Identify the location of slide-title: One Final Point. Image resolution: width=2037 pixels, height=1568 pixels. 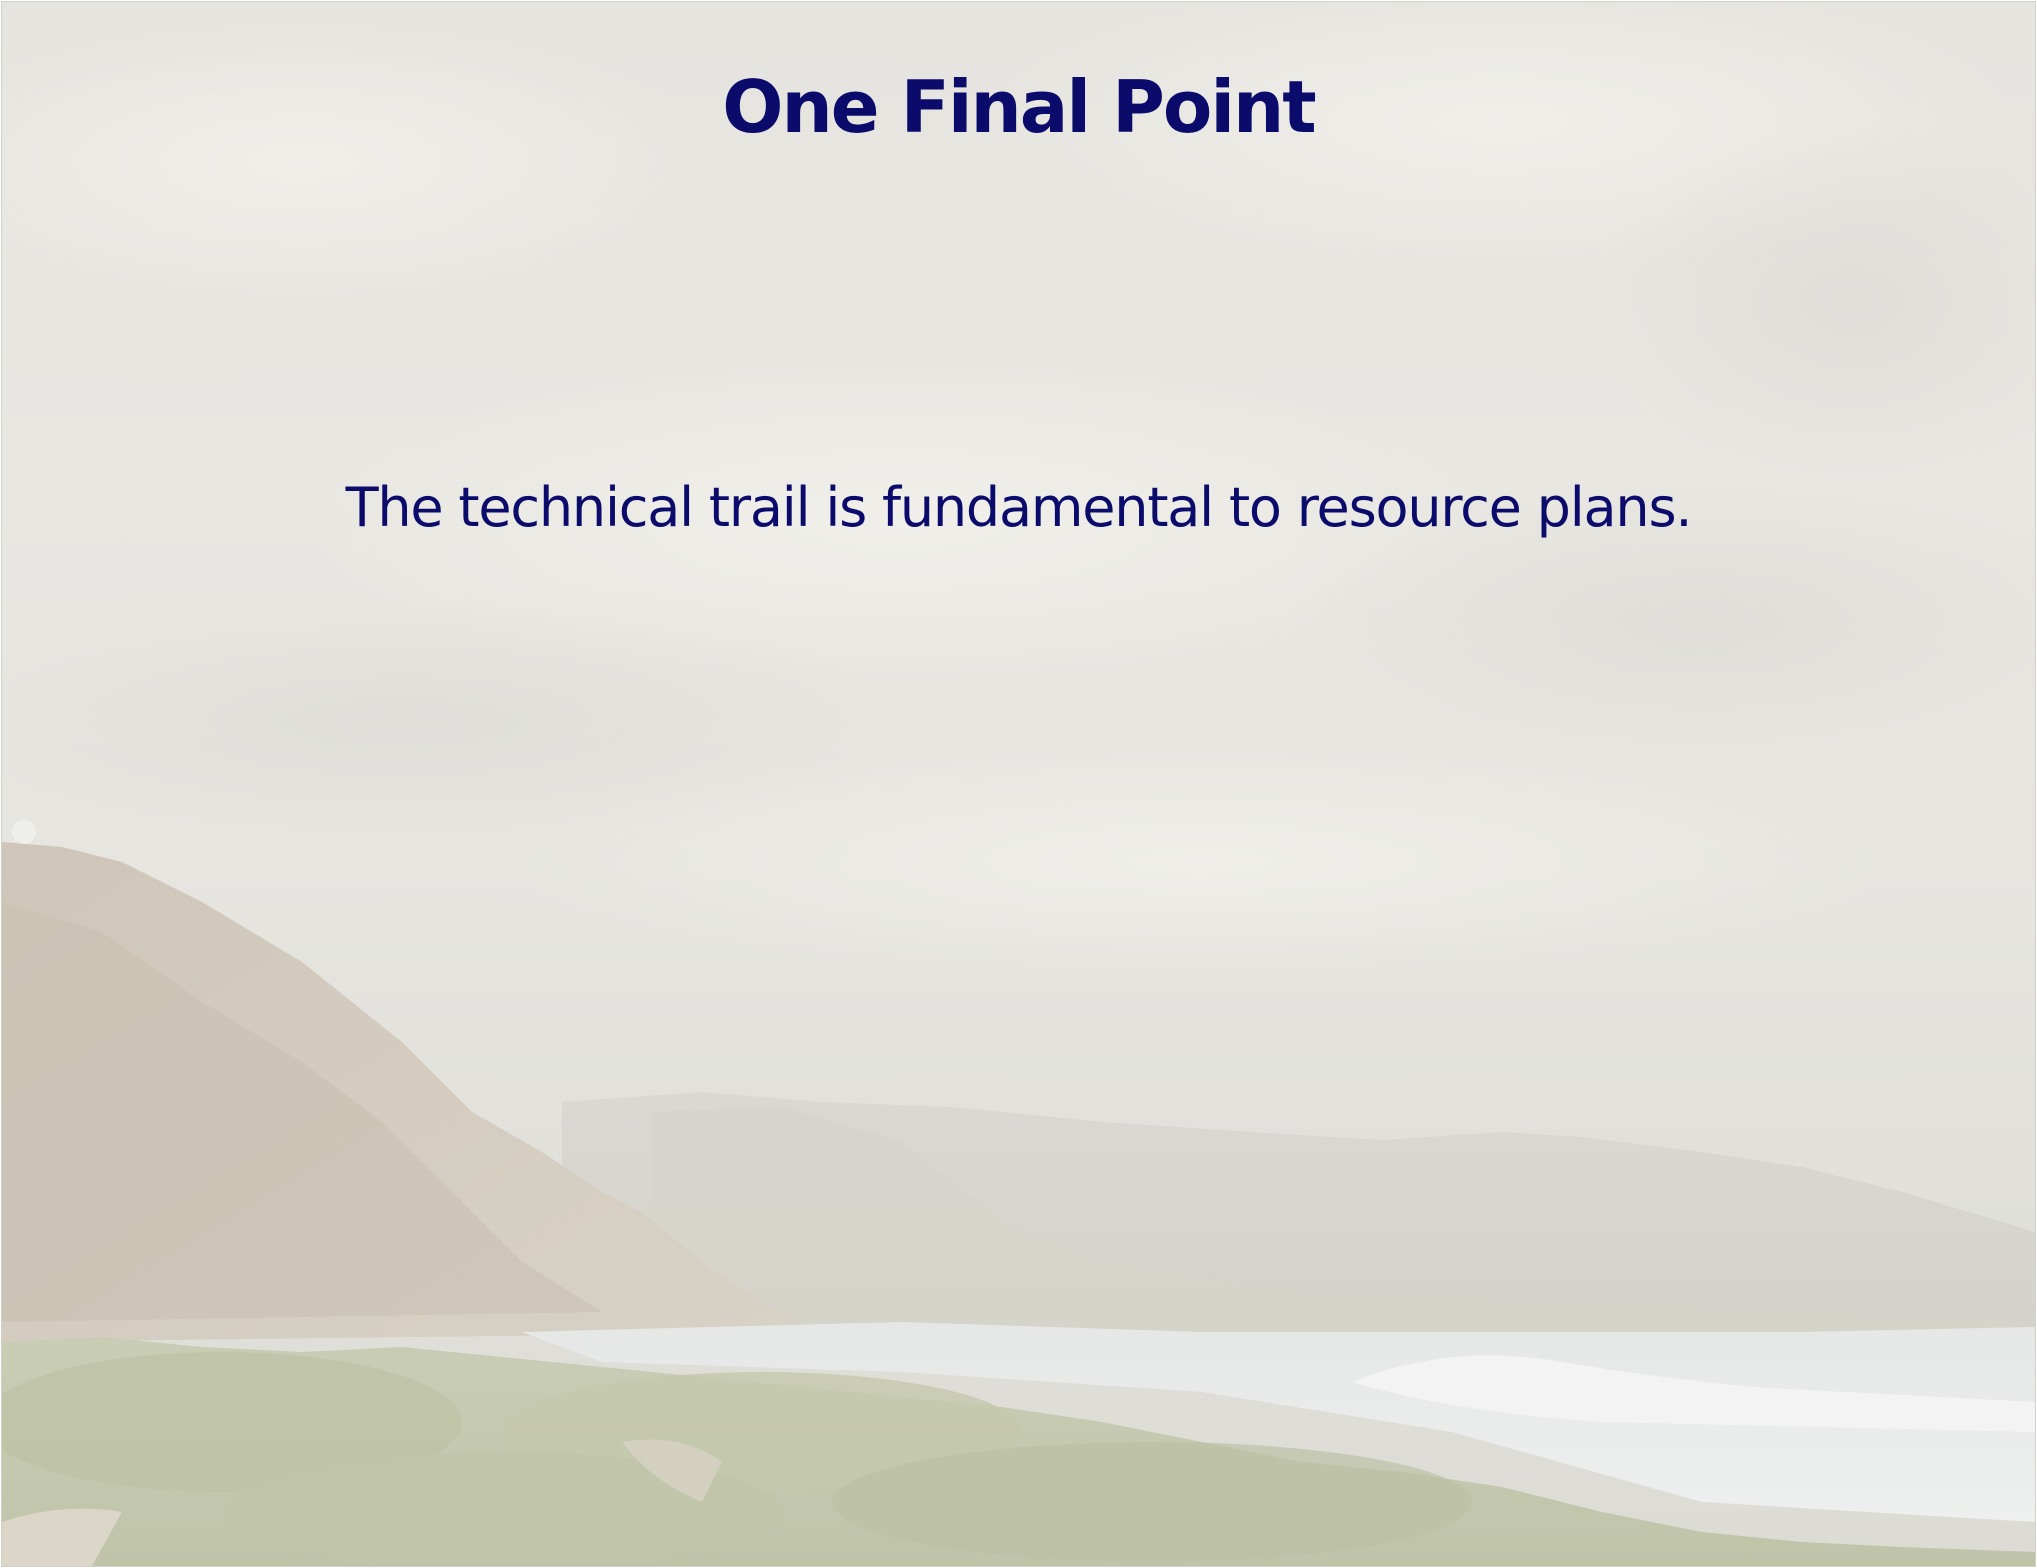
(1019, 107).